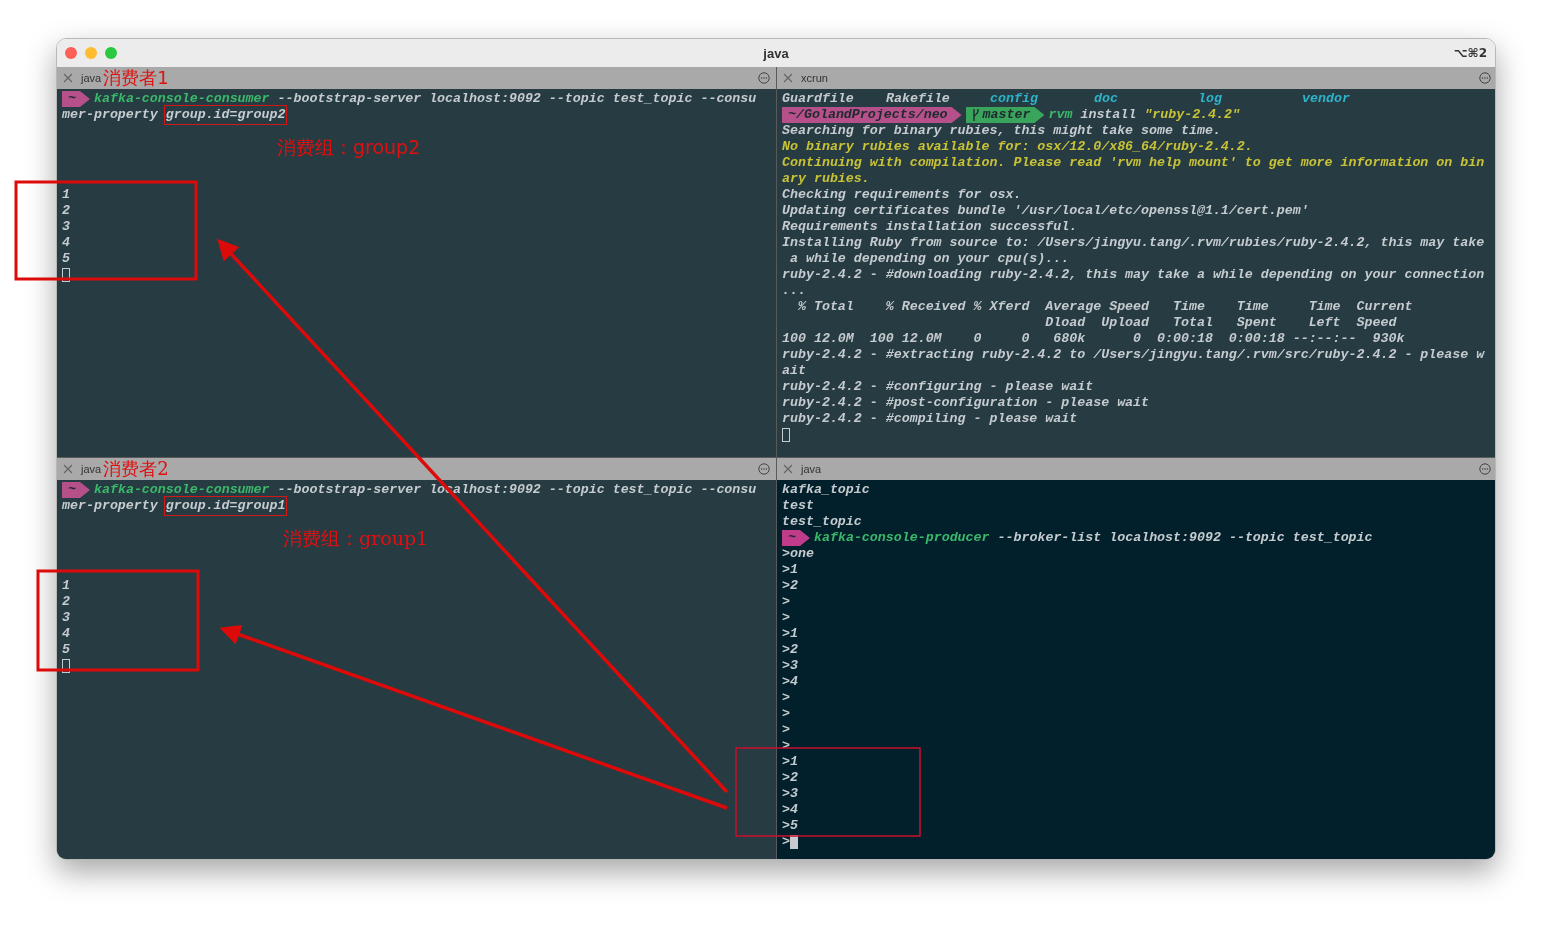 This screenshot has width=1552, height=935. I want to click on output-text: >5, so click(790, 826).